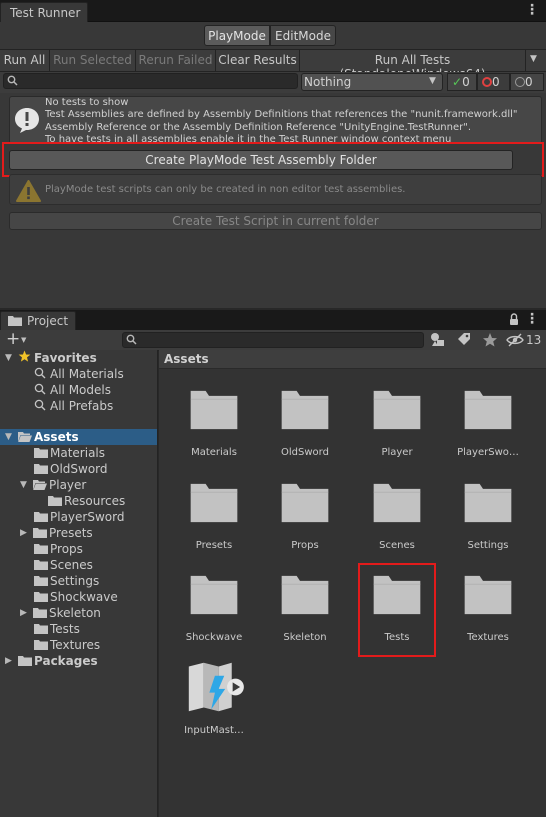 Image resolution: width=546 pixels, height=817 pixels. I want to click on run-all-tests-dropdown-icon: ▼, so click(533, 59).